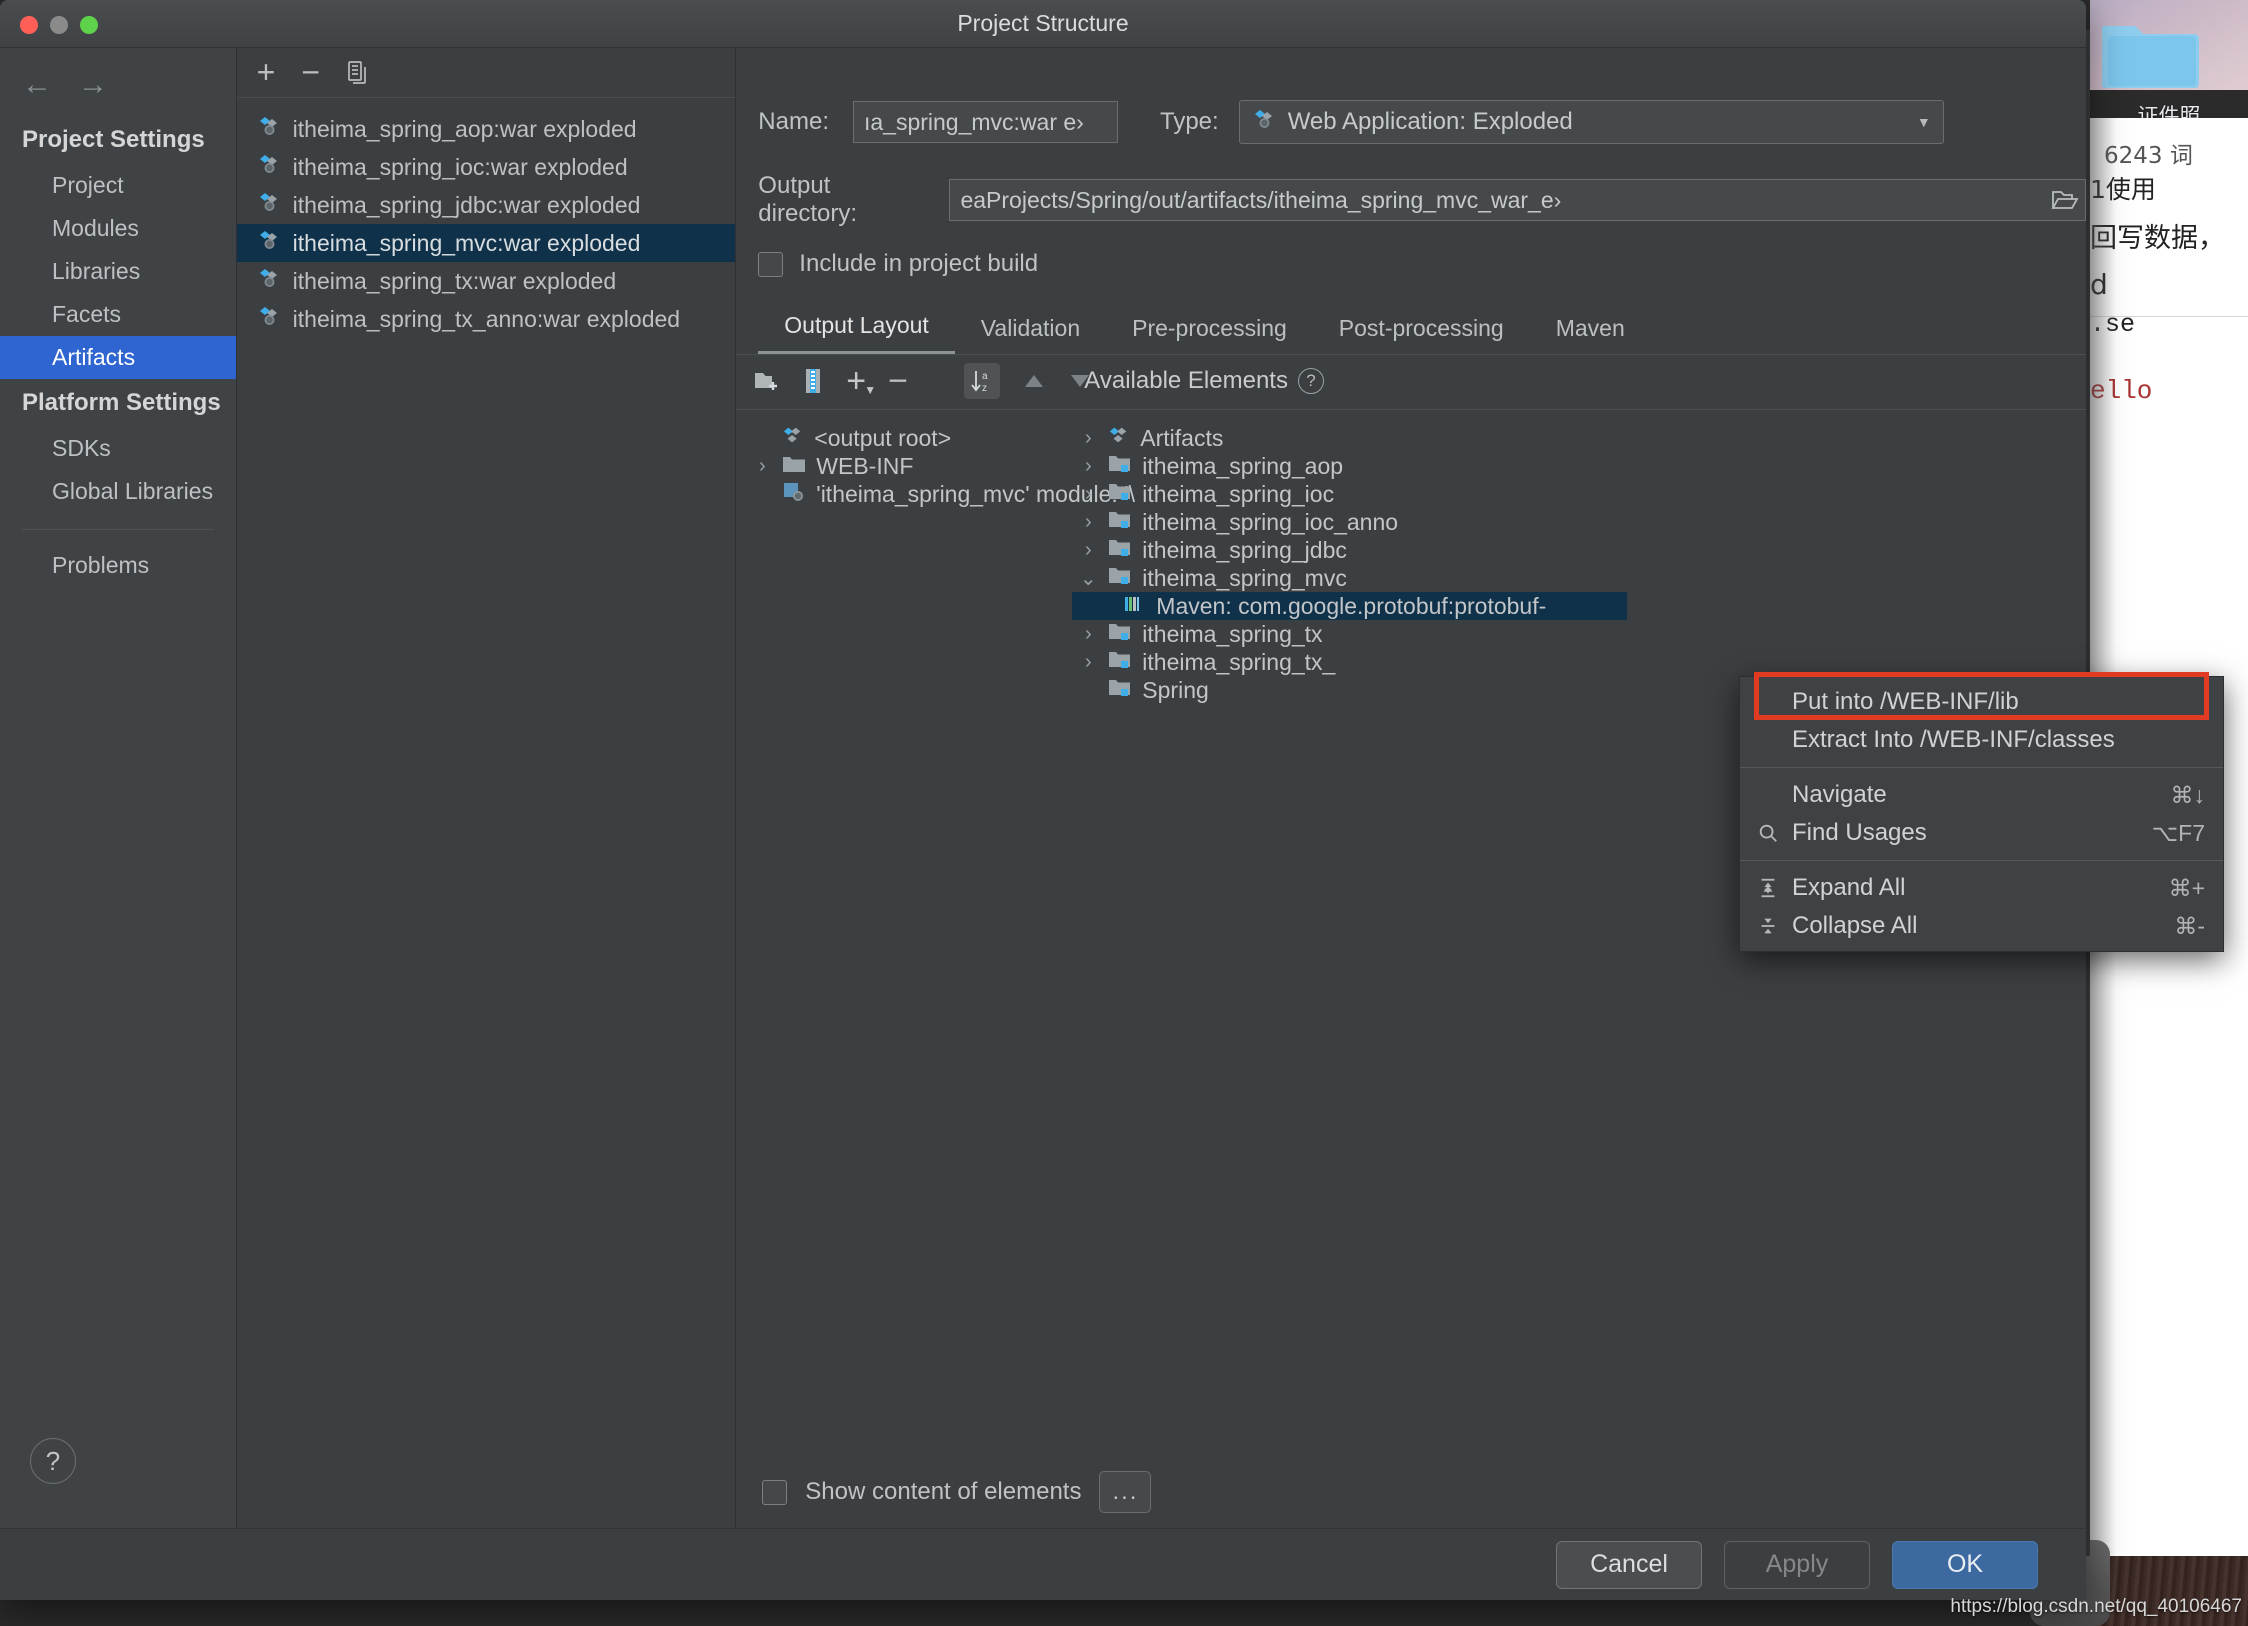  Describe the element at coordinates (358, 73) in the screenshot. I see `copy-icon` at that location.